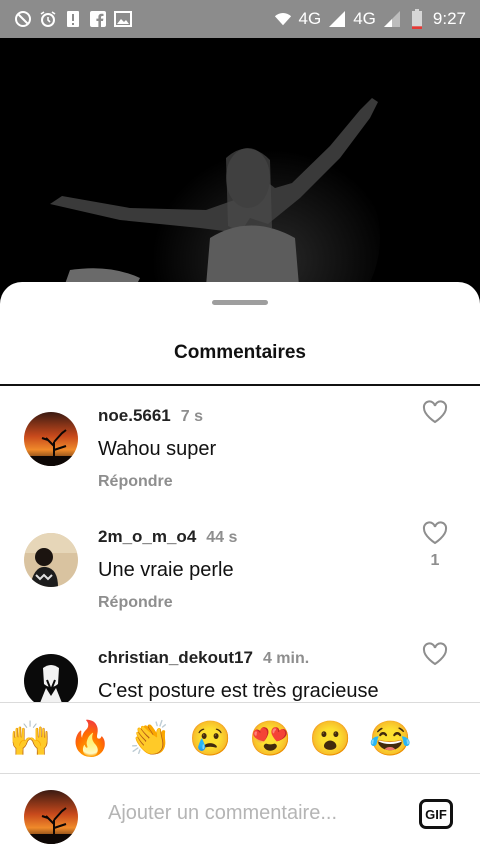 The image size is (480, 854). I want to click on current-user-avatar, so click(51, 817).